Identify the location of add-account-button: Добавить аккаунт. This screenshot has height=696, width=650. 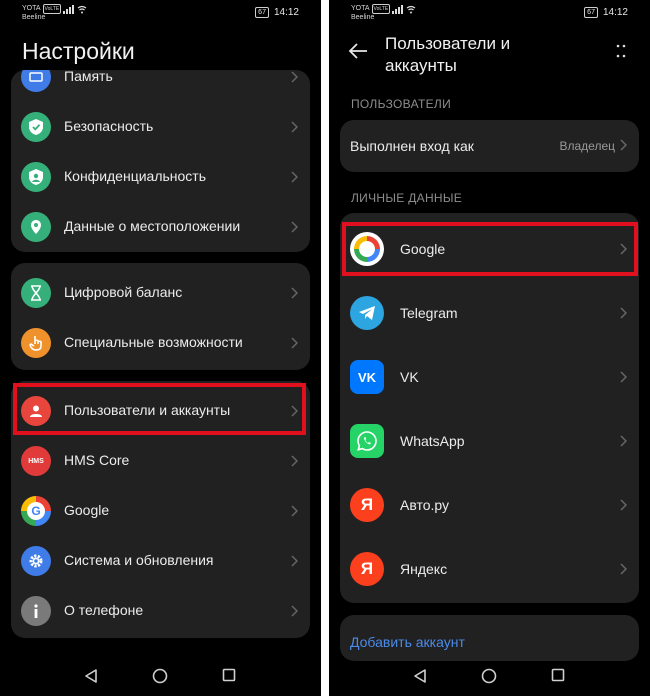
(407, 642).